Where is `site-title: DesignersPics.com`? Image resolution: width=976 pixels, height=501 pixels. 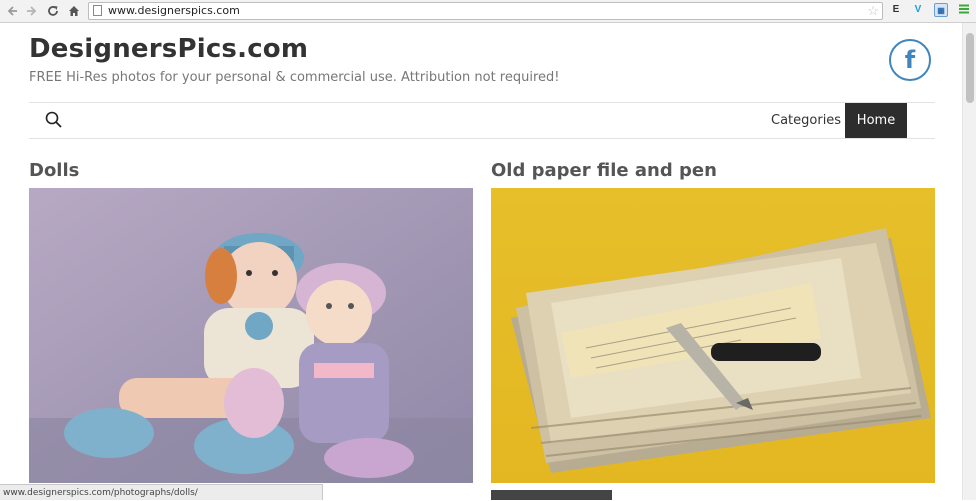
site-title: DesignersPics.com is located at coordinates (168, 49).